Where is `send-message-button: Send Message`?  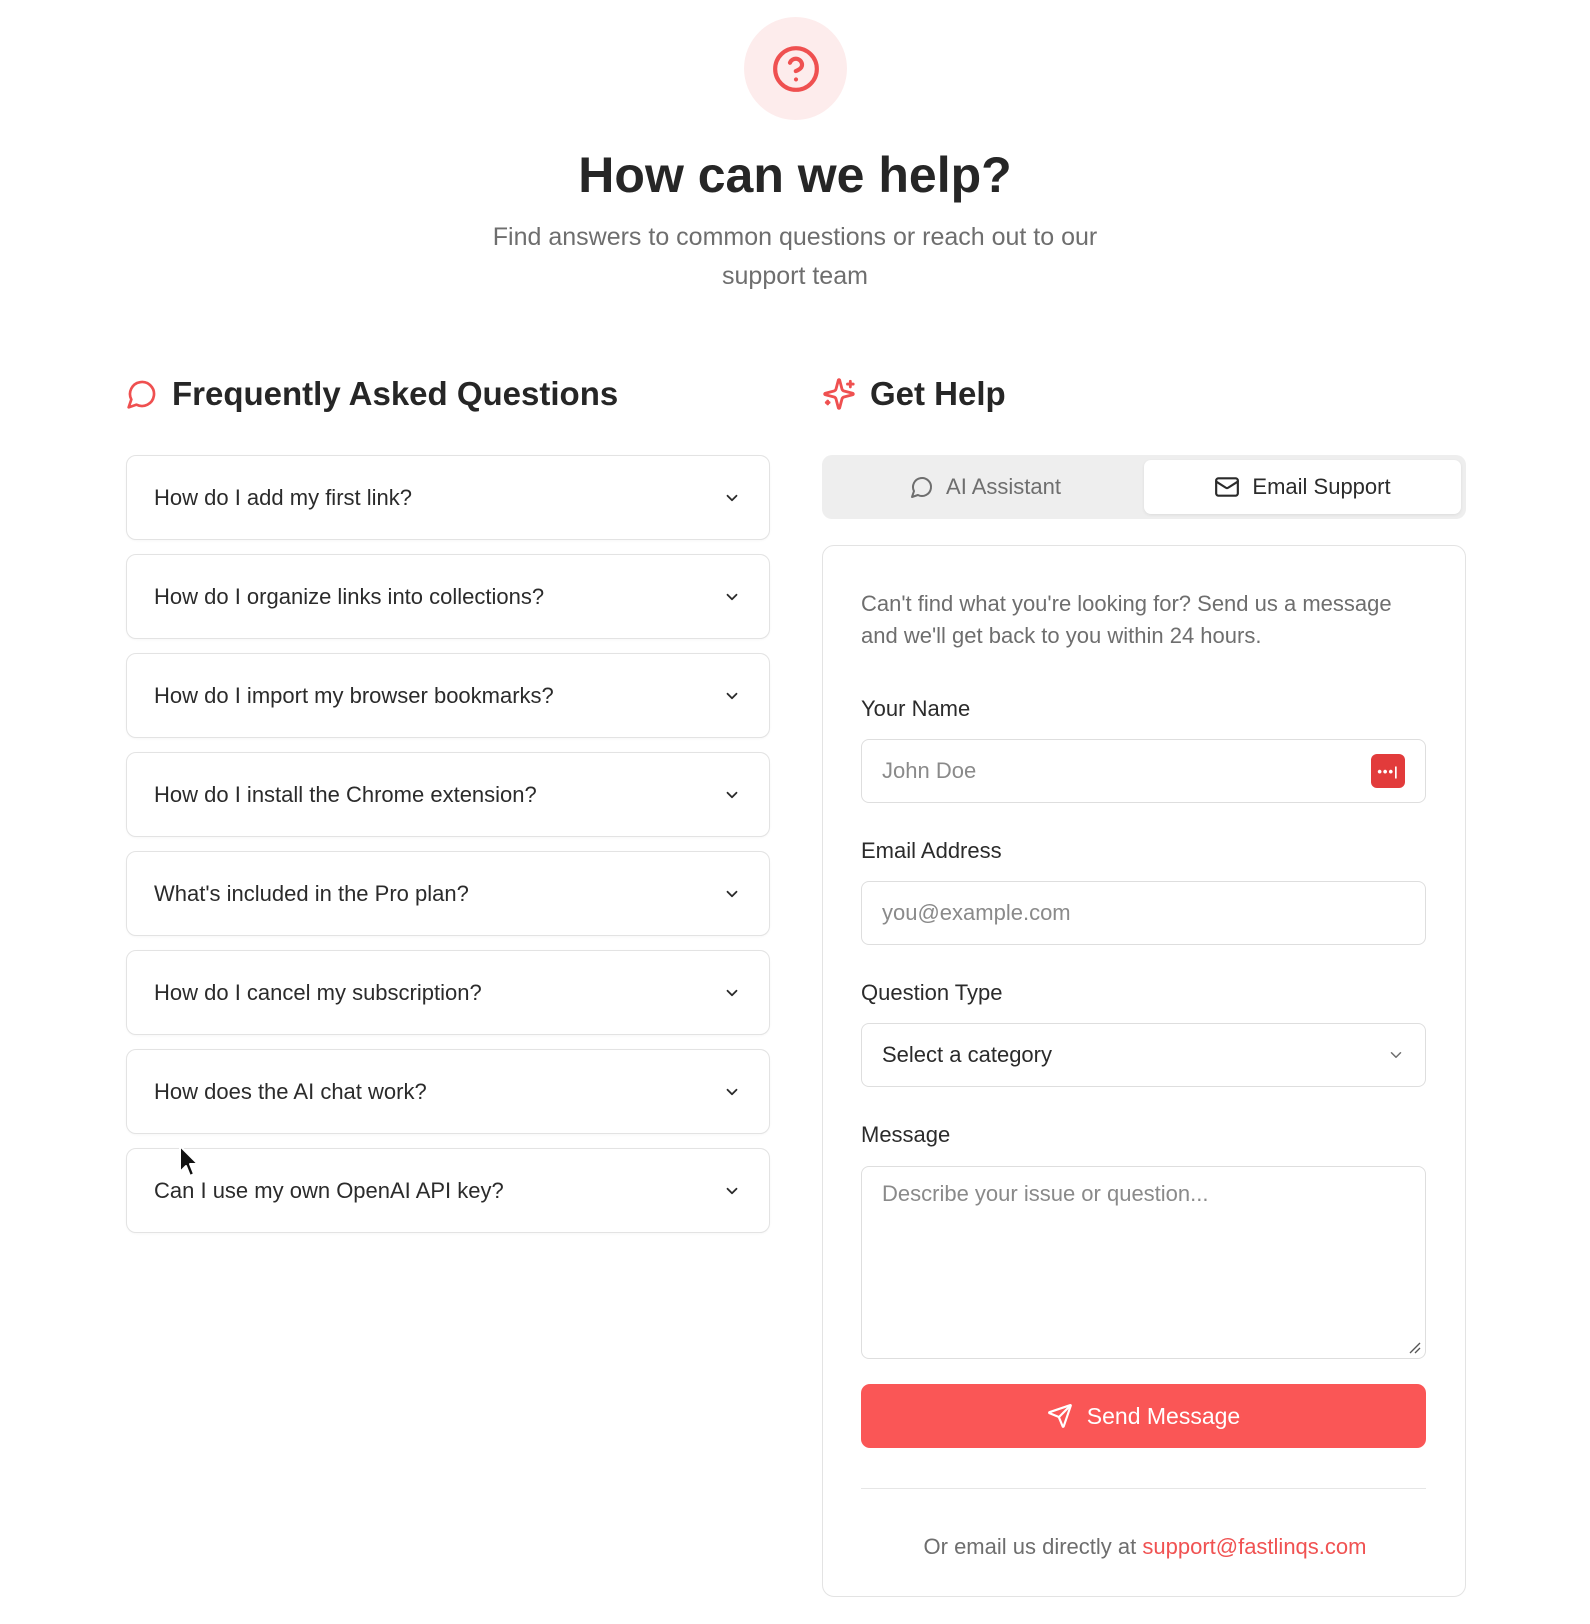
send-message-button: Send Message is located at coordinates (1143, 1416).